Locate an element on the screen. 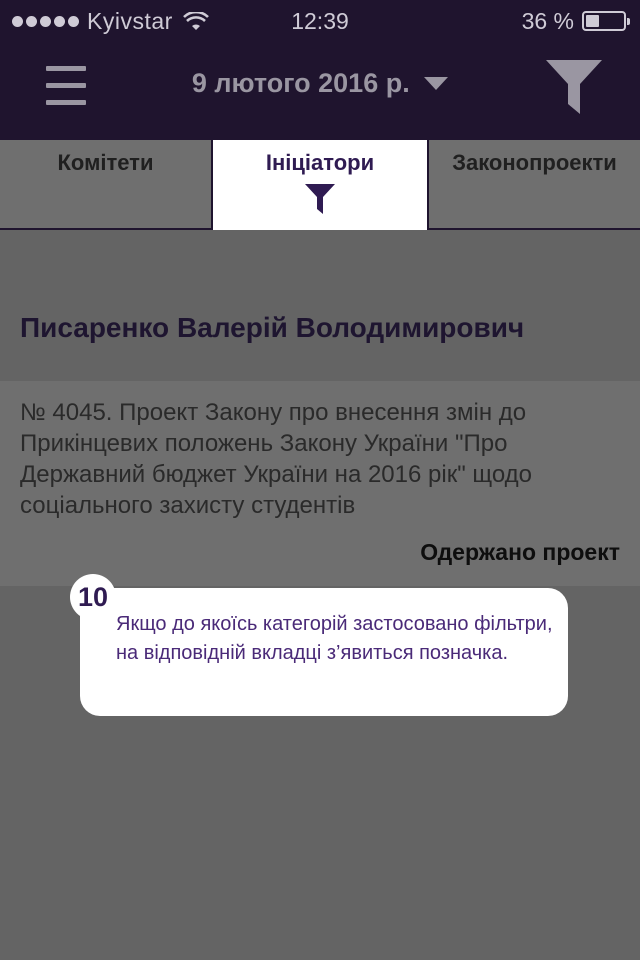 Image resolution: width=640 pixels, height=960 pixels. status-bar: Kyivstar 12:39 36 % is located at coordinates (320, 20).